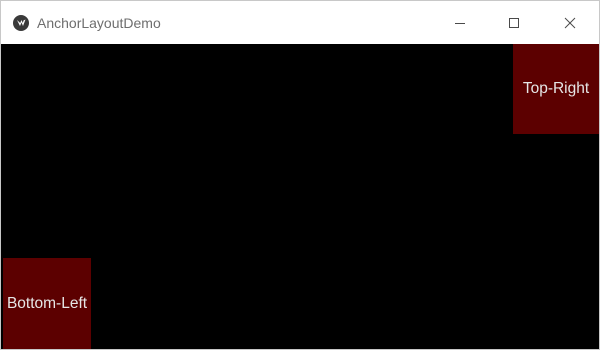 The height and width of the screenshot is (350, 600). What do you see at coordinates (99, 23) in the screenshot?
I see `window-title: AnchorLayoutDemo` at bounding box center [99, 23].